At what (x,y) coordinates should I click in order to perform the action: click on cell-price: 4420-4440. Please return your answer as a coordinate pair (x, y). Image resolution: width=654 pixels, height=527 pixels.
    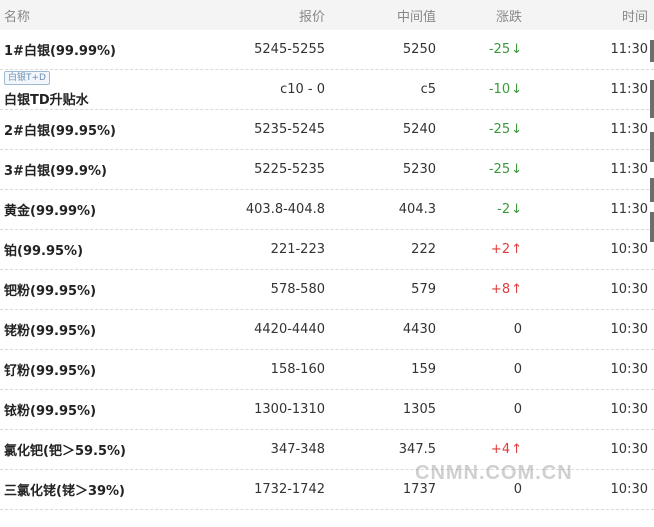
    Looking at the image, I should click on (289, 329).